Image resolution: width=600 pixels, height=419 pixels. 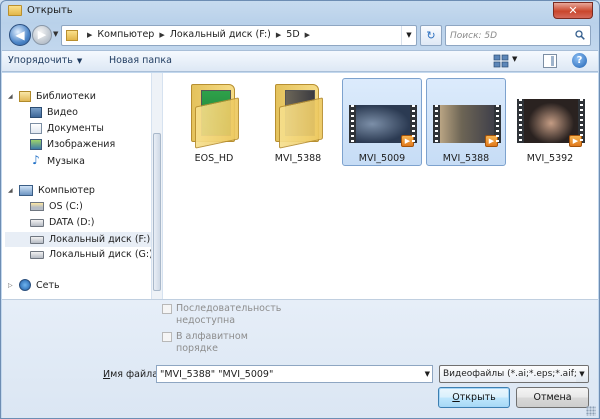 I want to click on forward-button: ▶, so click(x=42, y=35).